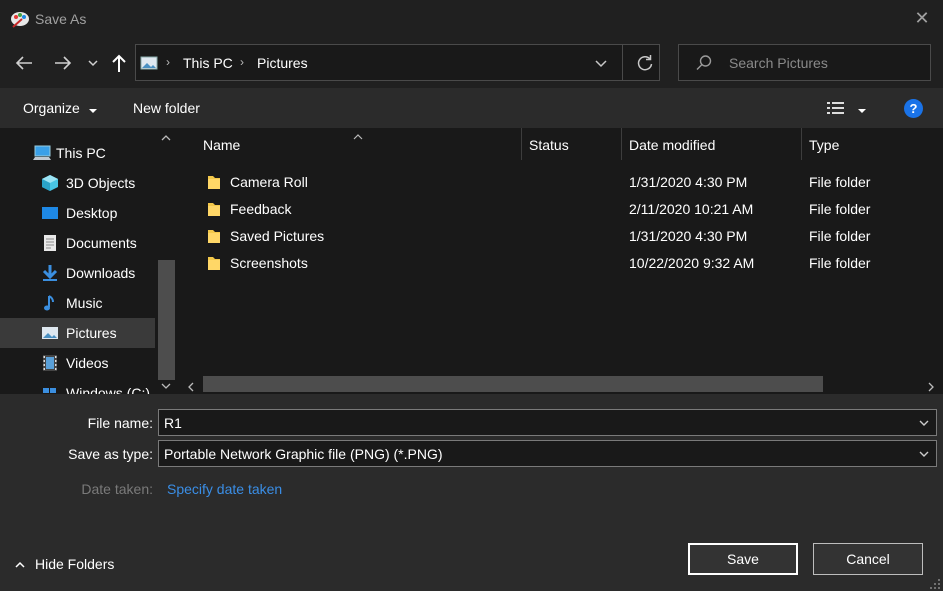 Image resolution: width=943 pixels, height=591 pixels. Describe the element at coordinates (93, 63) in the screenshot. I see `recent-locations-chevron-icon` at that location.